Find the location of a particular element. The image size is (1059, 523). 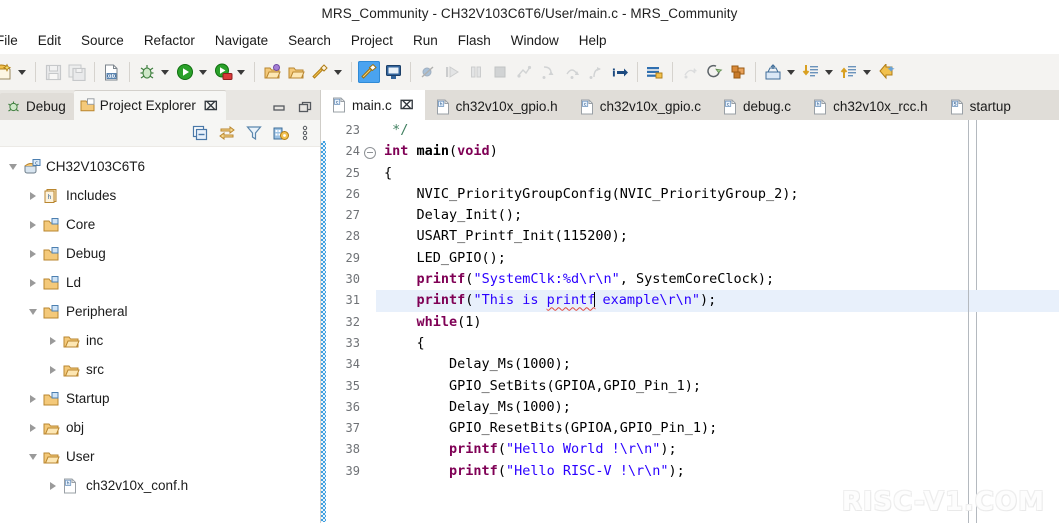

editor-tab-ch32v10x-gpio-c: c ch32v10x_gpio.c is located at coordinates (640, 106).